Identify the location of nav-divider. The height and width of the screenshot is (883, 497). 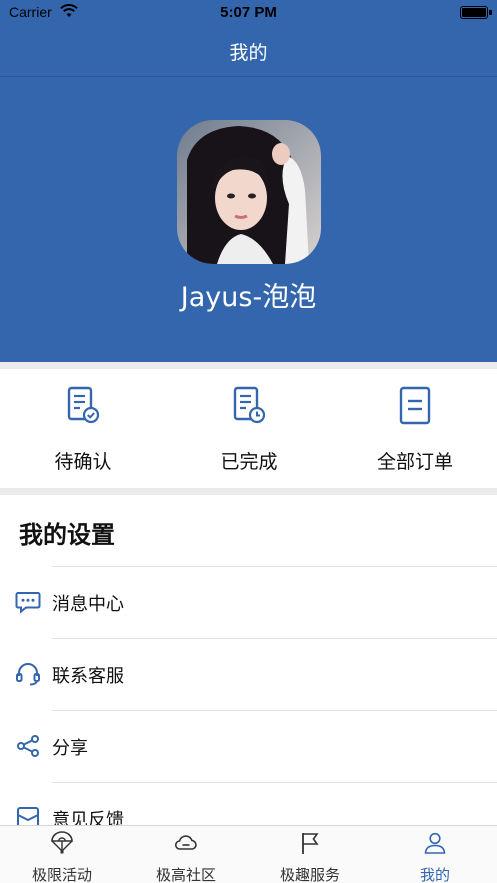
(248, 76).